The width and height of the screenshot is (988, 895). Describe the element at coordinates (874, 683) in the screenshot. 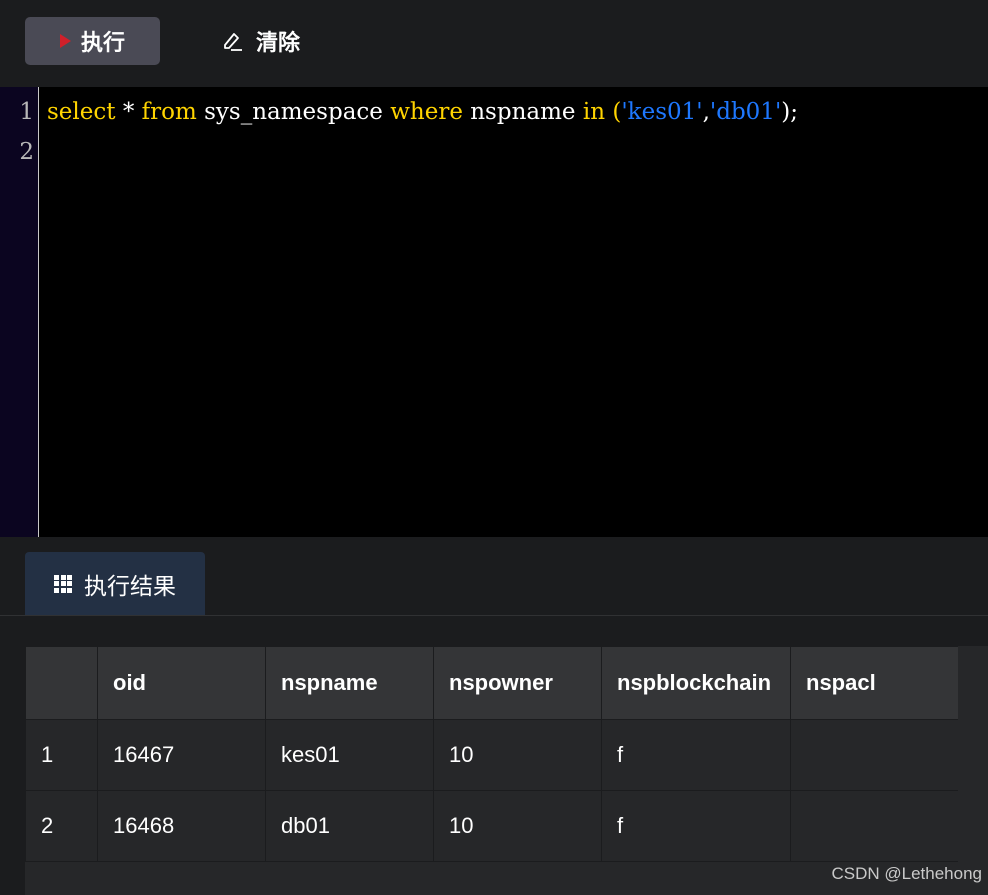

I see `column-header: nspacl` at that location.